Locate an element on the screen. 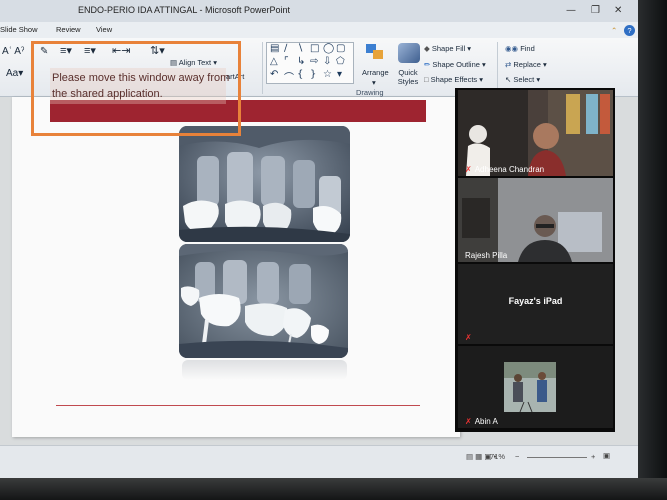 The width and height of the screenshot is (667, 500). xray-image-top is located at coordinates (264, 184).